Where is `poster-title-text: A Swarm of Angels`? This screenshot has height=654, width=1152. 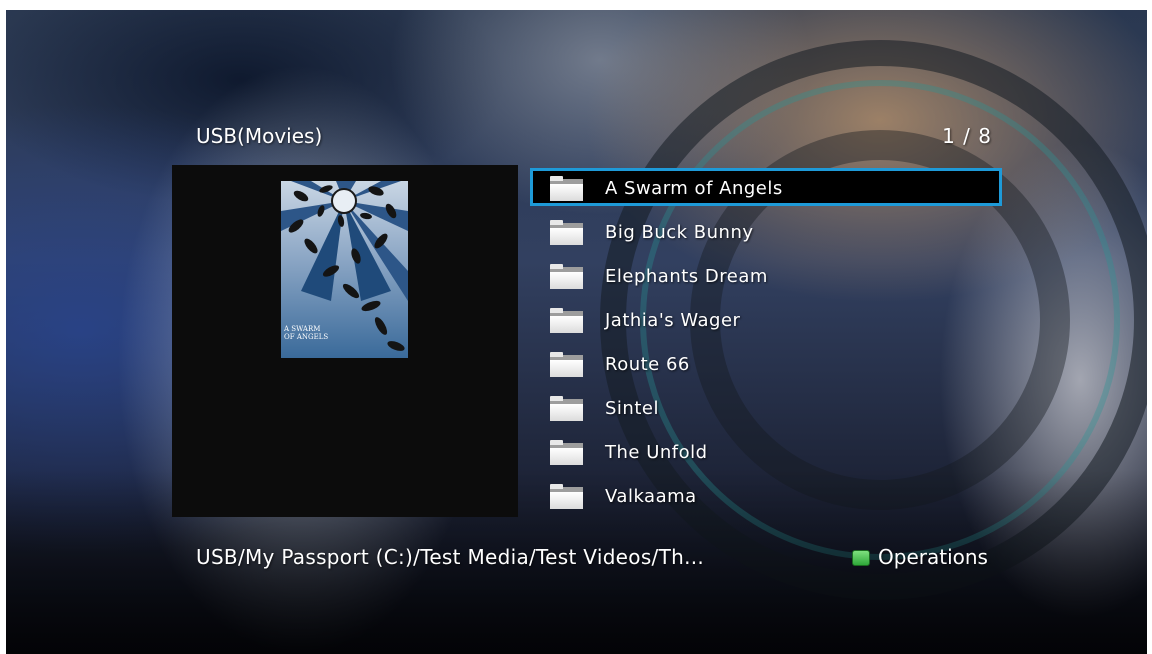 poster-title-text: A Swarm of Angels is located at coordinates (306, 333).